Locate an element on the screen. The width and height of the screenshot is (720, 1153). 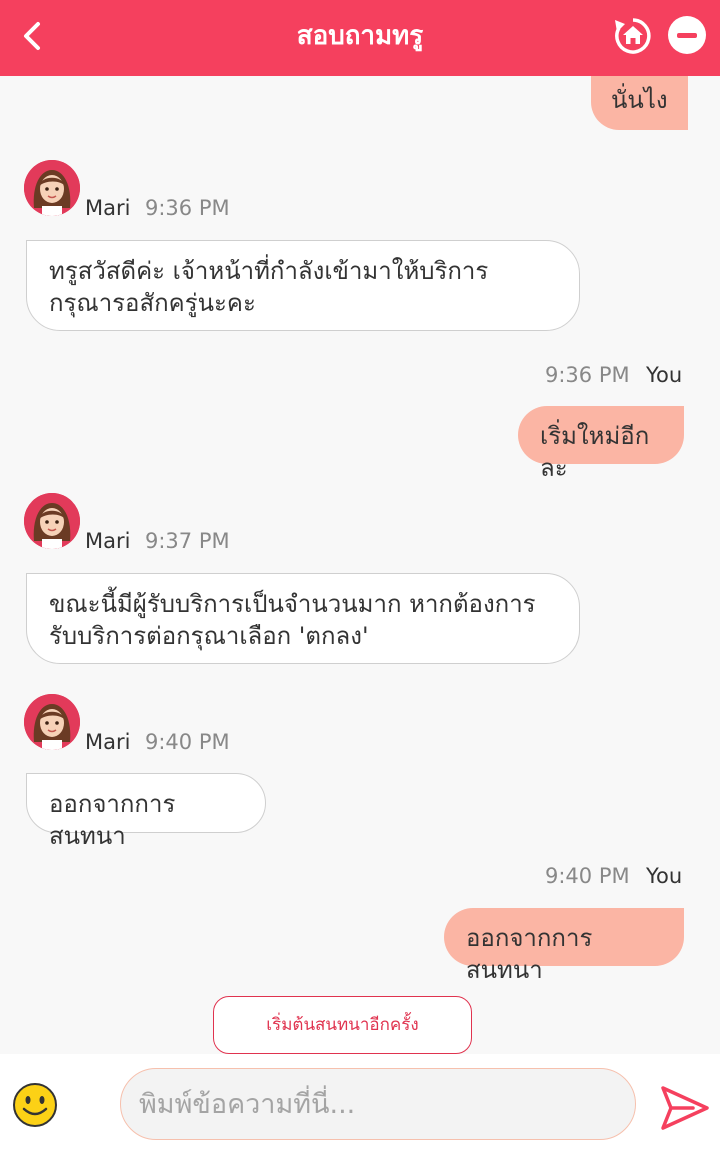
emoji-button is located at coordinates (35, 1105).